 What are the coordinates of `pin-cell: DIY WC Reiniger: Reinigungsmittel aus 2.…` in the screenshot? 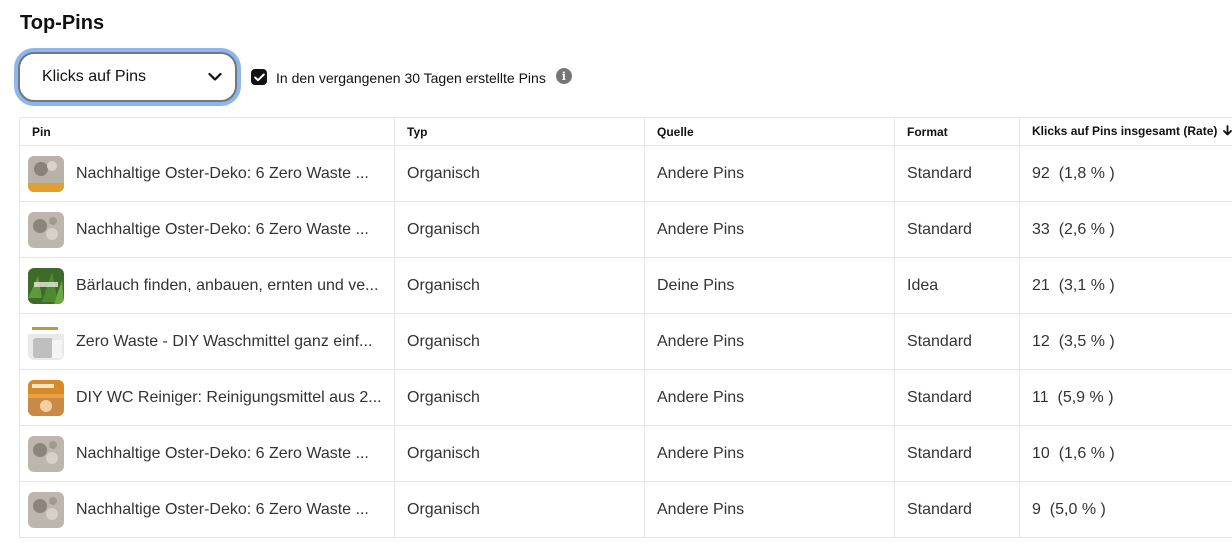 It's located at (207, 397).